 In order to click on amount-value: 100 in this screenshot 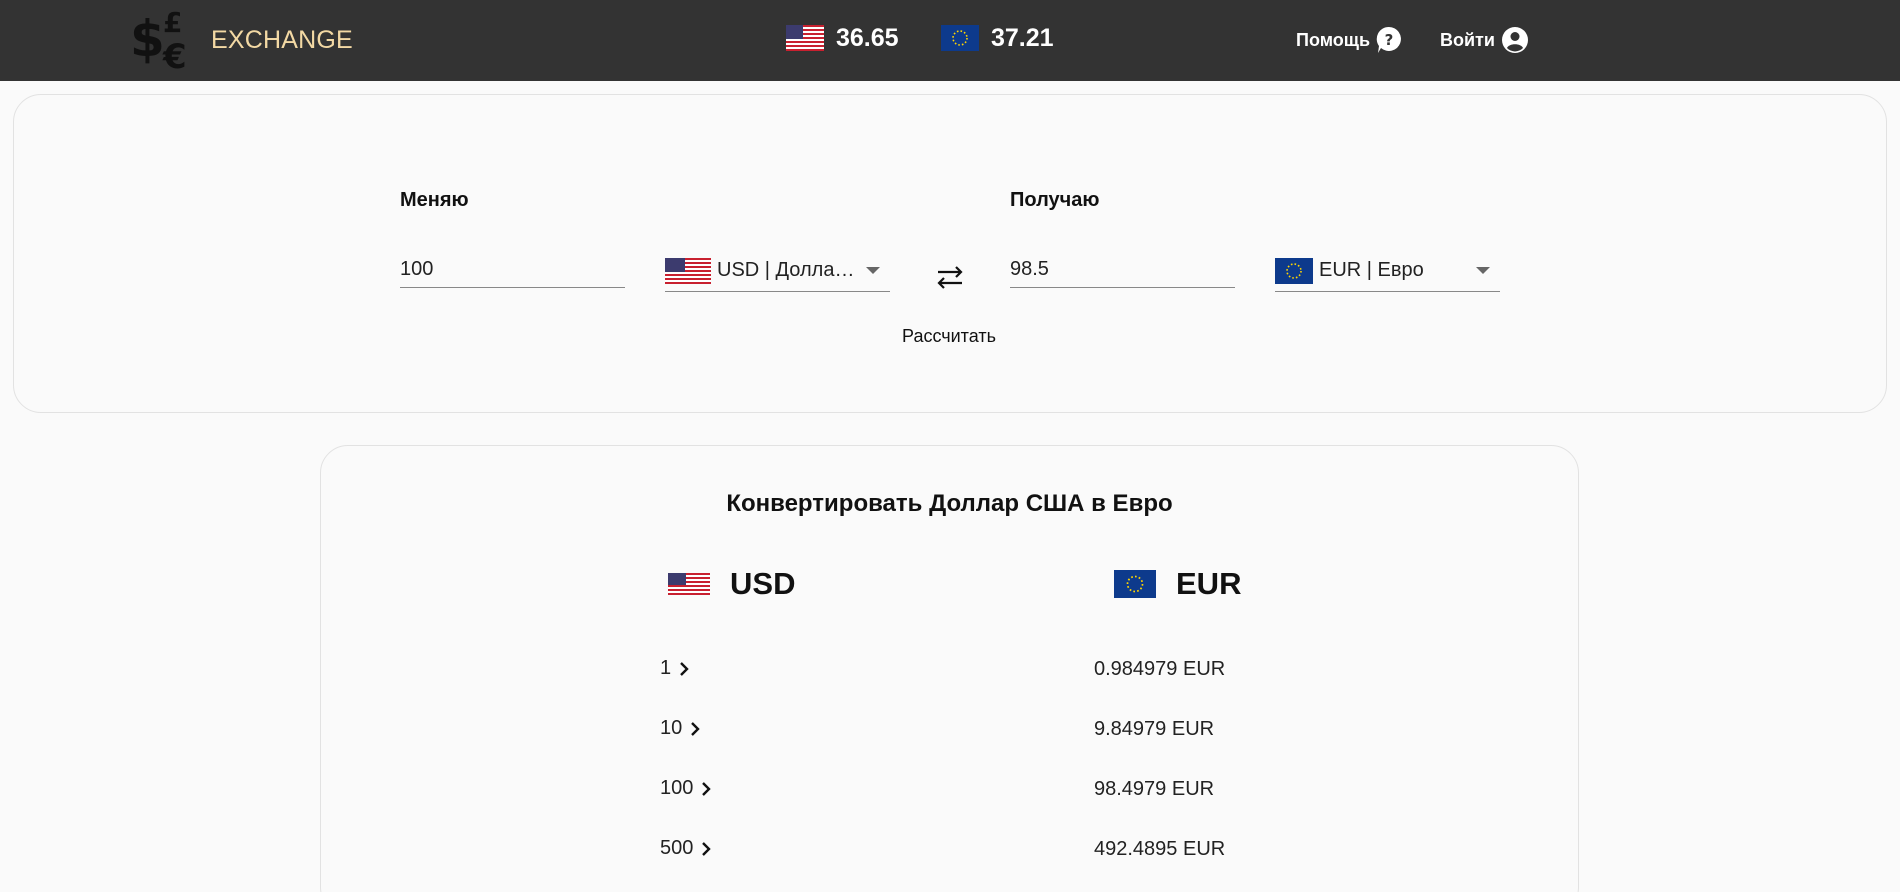, I will do `click(677, 788)`.